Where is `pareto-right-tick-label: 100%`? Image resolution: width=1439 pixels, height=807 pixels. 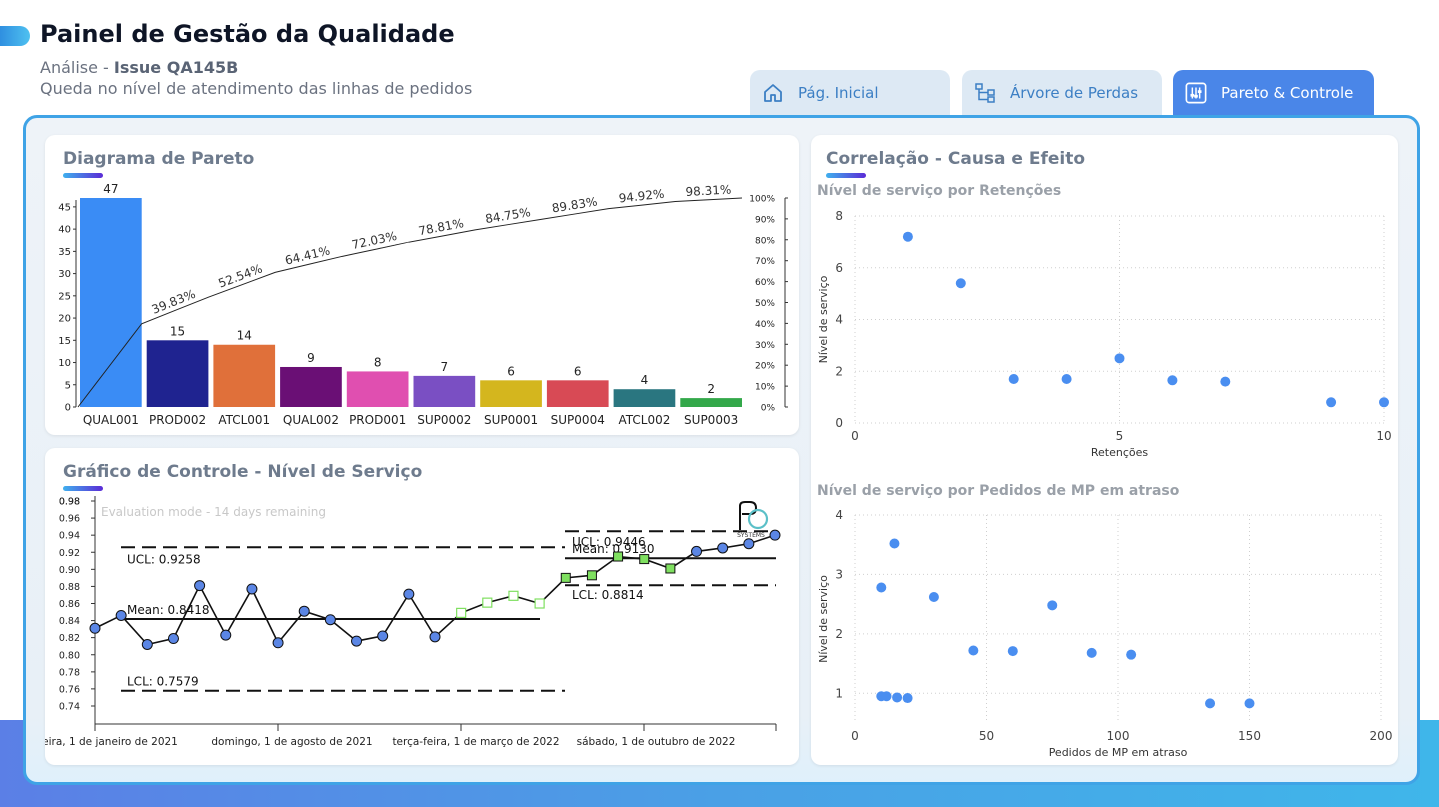
pareto-right-tick-label: 100% is located at coordinates (762, 200).